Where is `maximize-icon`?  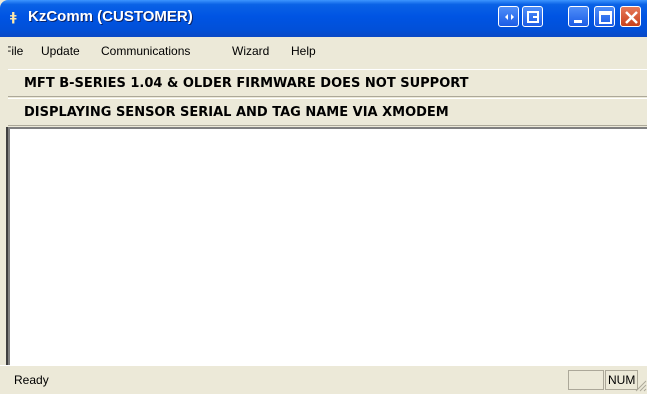 maximize-icon is located at coordinates (605, 17).